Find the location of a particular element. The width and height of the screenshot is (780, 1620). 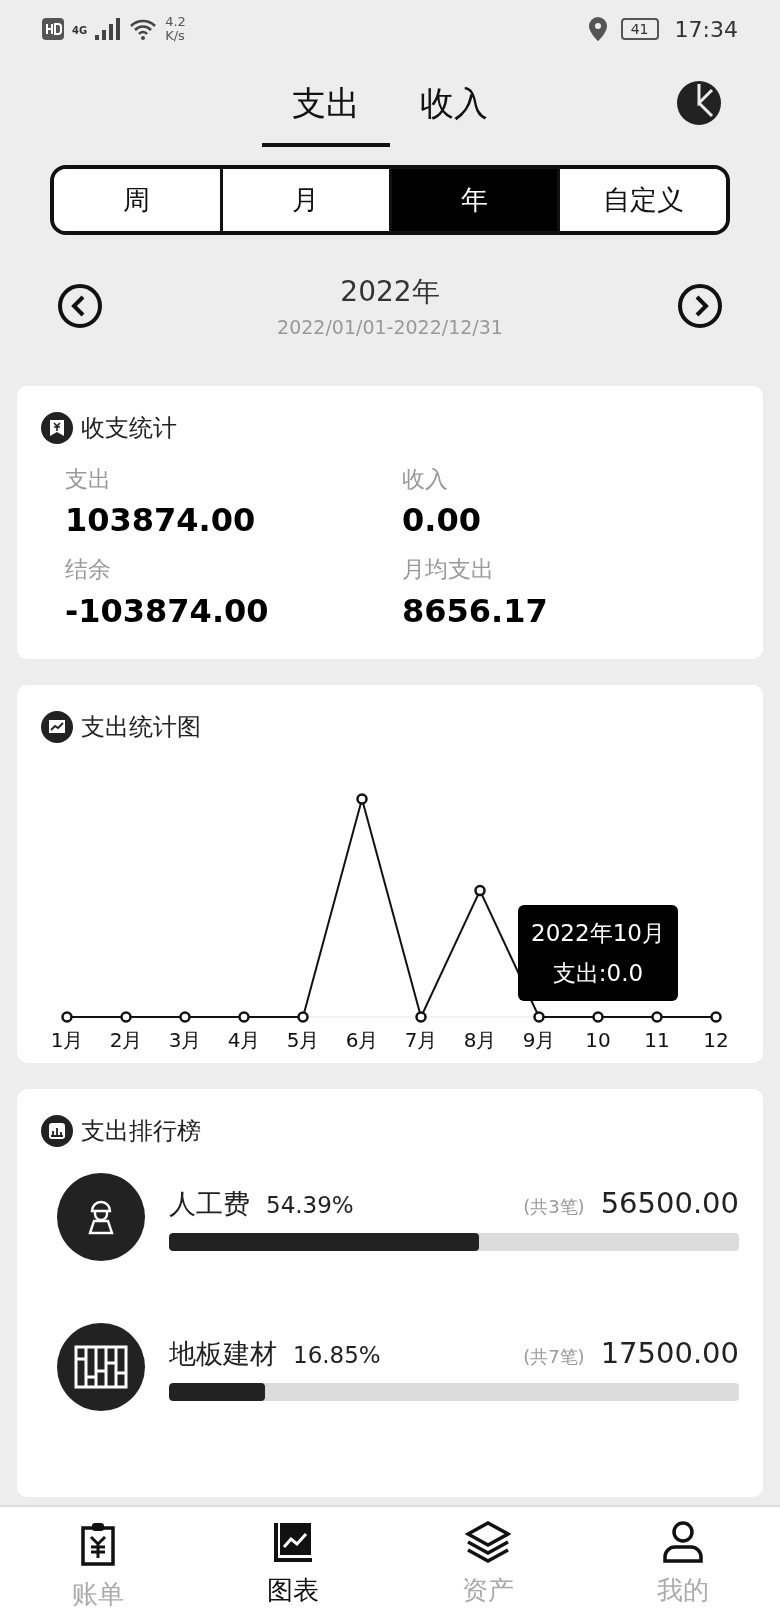

signal-icon is located at coordinates (108, 29).